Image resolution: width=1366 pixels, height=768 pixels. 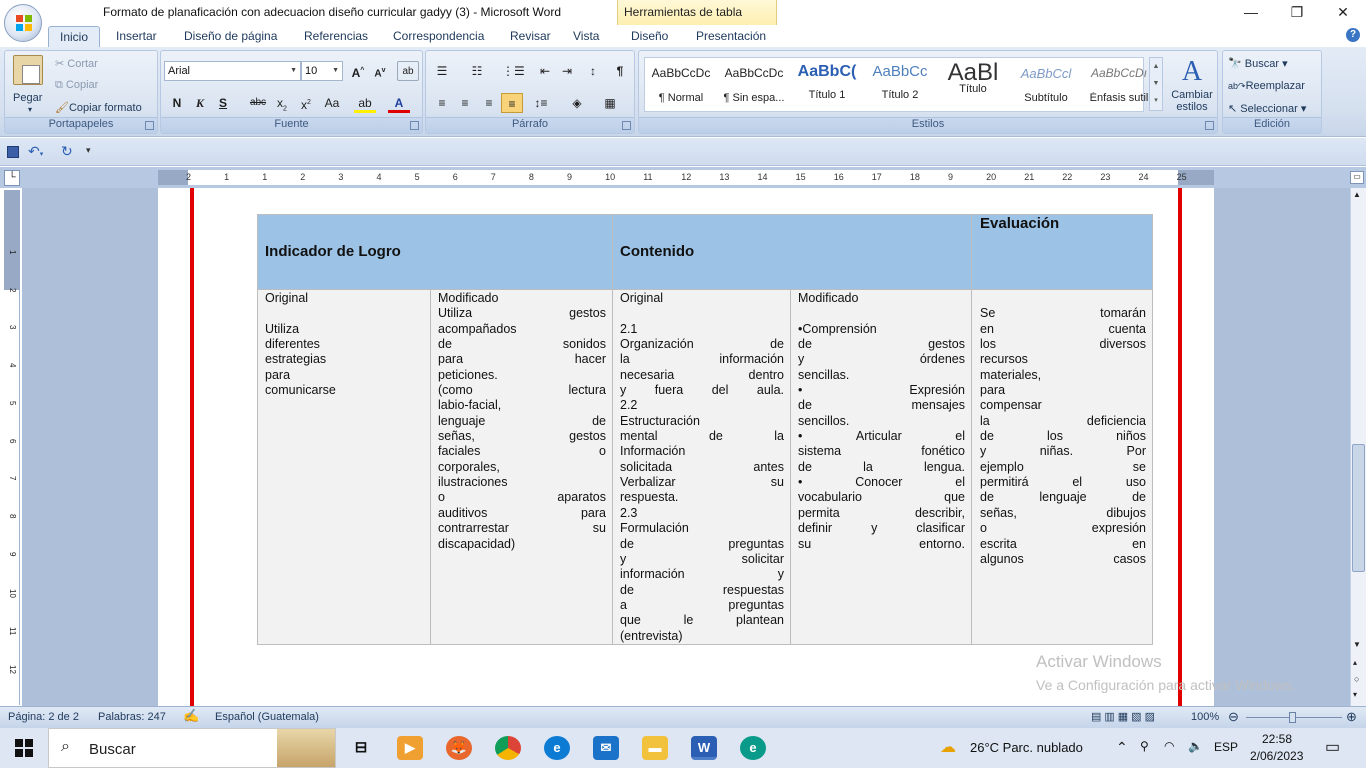 What do you see at coordinates (545, 71) in the screenshot?
I see `decrease-indent-icon: ⇤` at bounding box center [545, 71].